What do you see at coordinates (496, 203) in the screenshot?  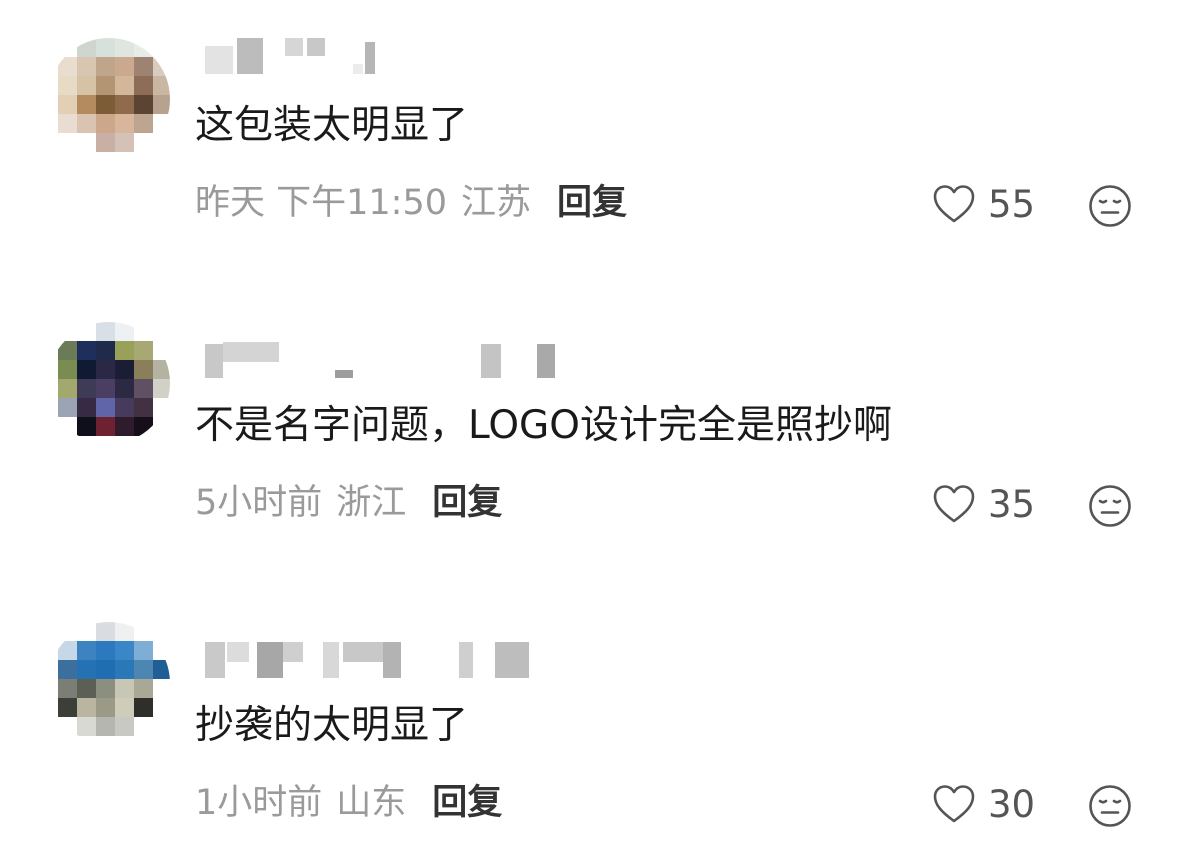 I see `comment-location: 江苏` at bounding box center [496, 203].